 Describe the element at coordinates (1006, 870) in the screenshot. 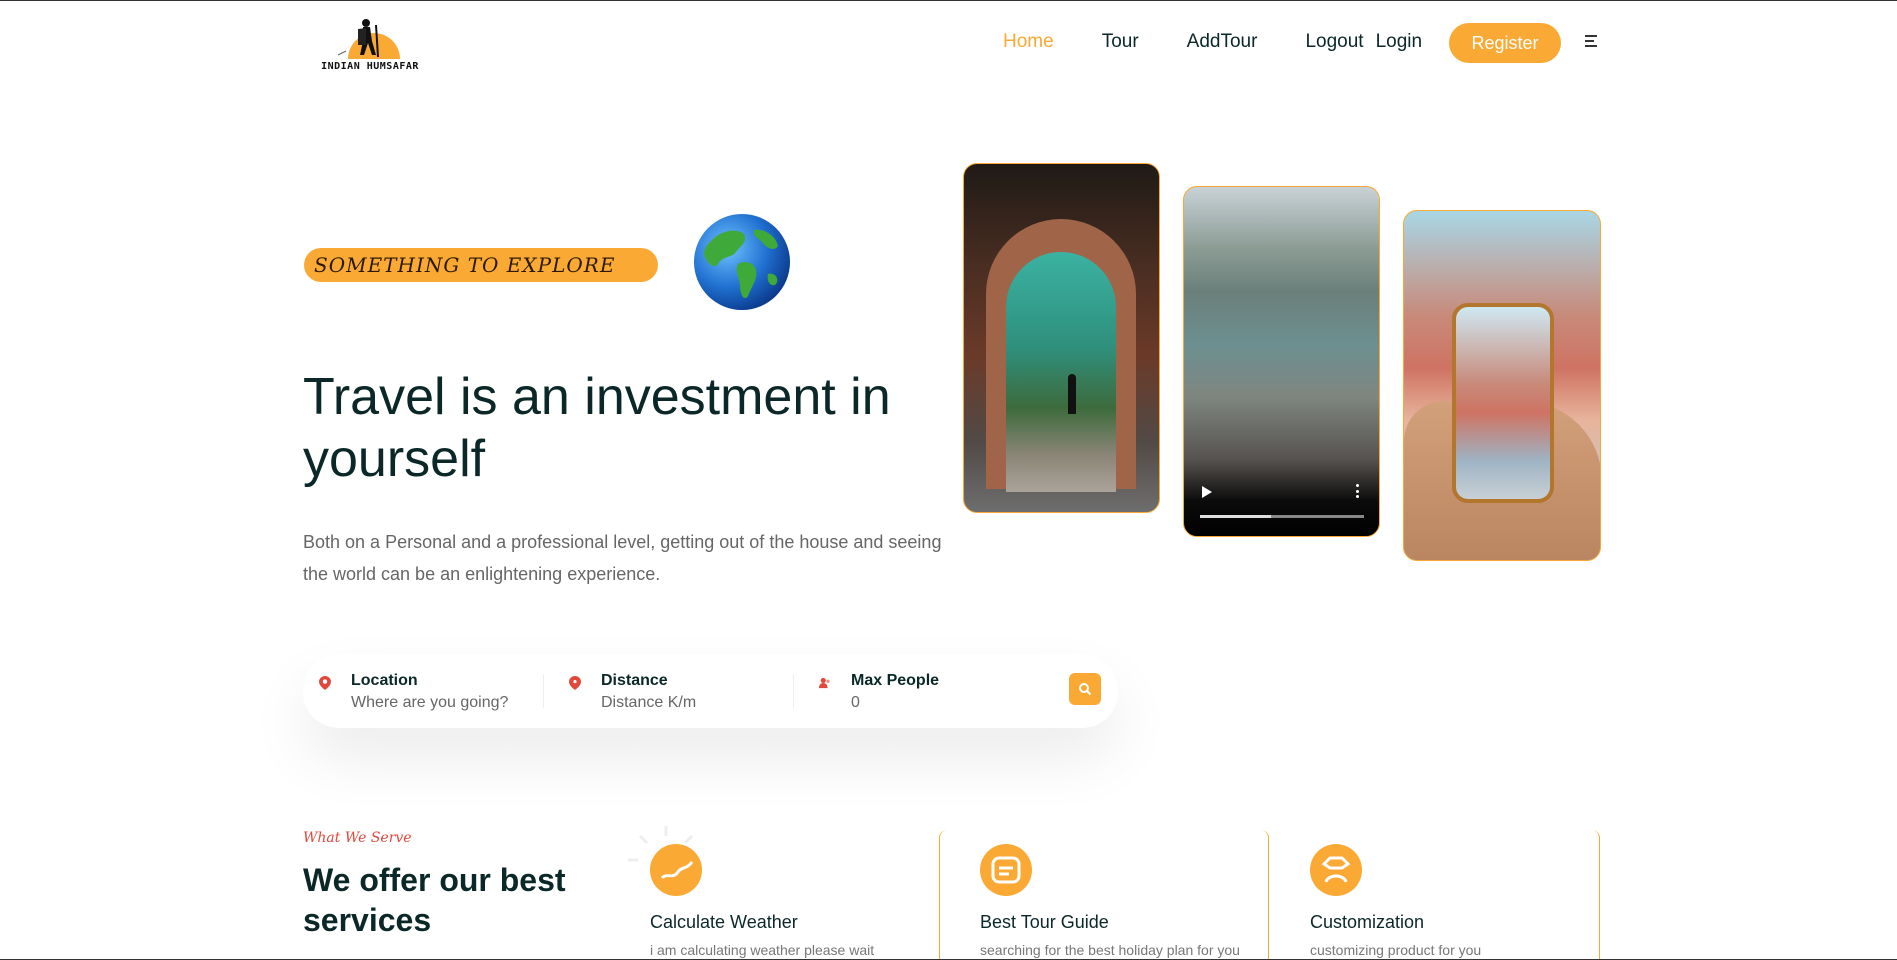

I see `guide-icon` at that location.